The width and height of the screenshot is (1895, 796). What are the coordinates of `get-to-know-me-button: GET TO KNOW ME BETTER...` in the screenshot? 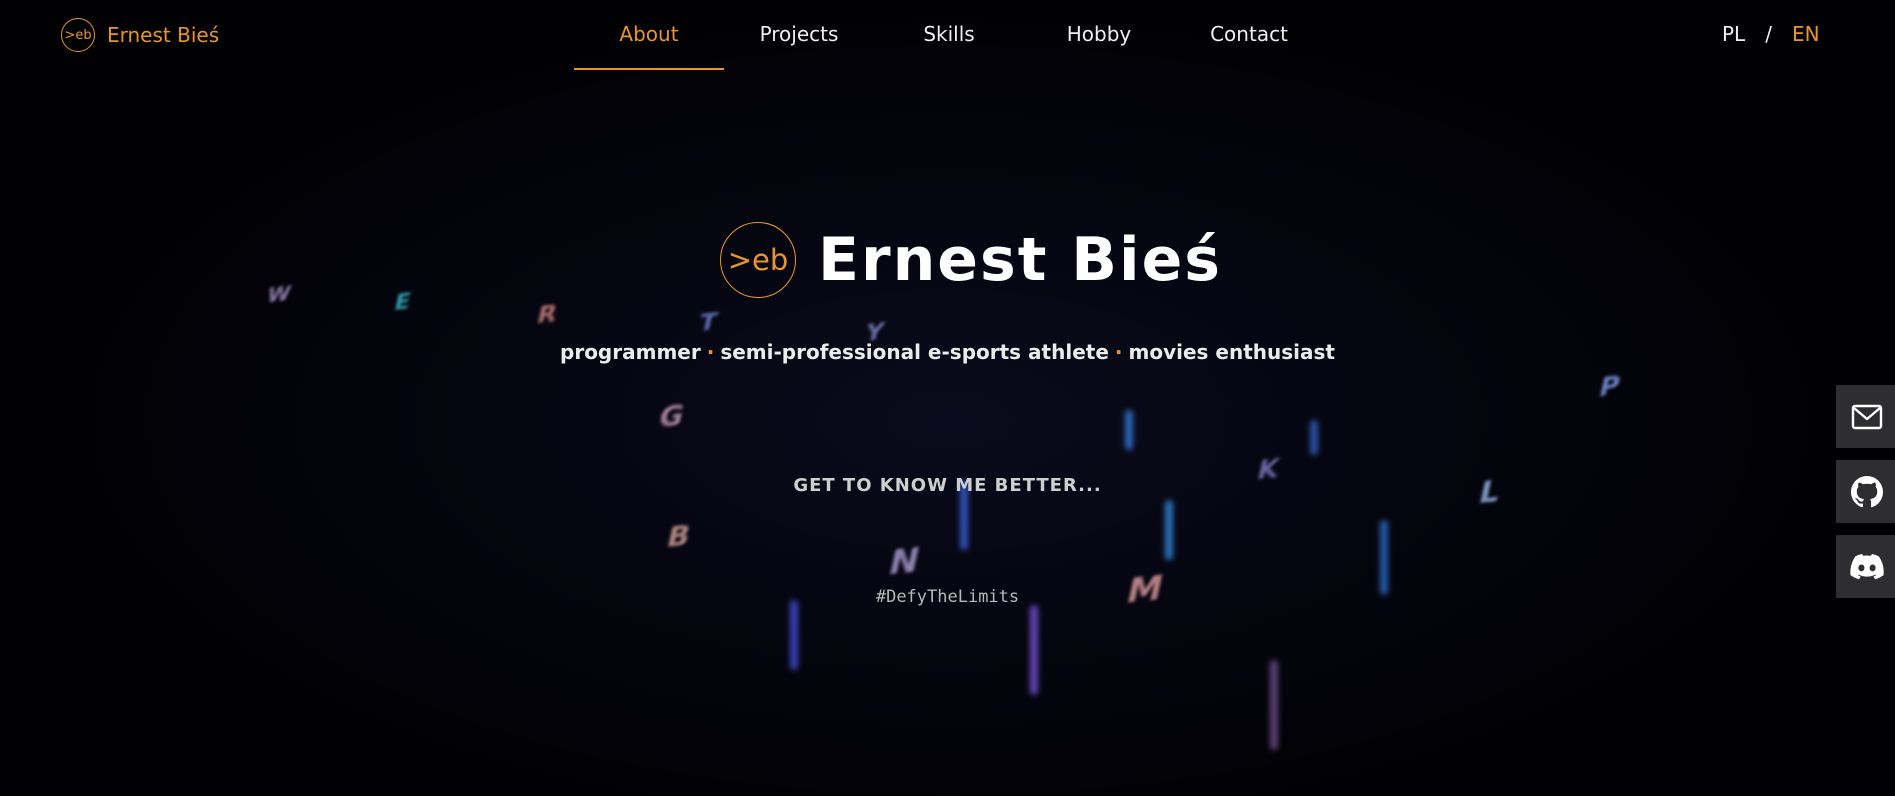 It's located at (947, 485).